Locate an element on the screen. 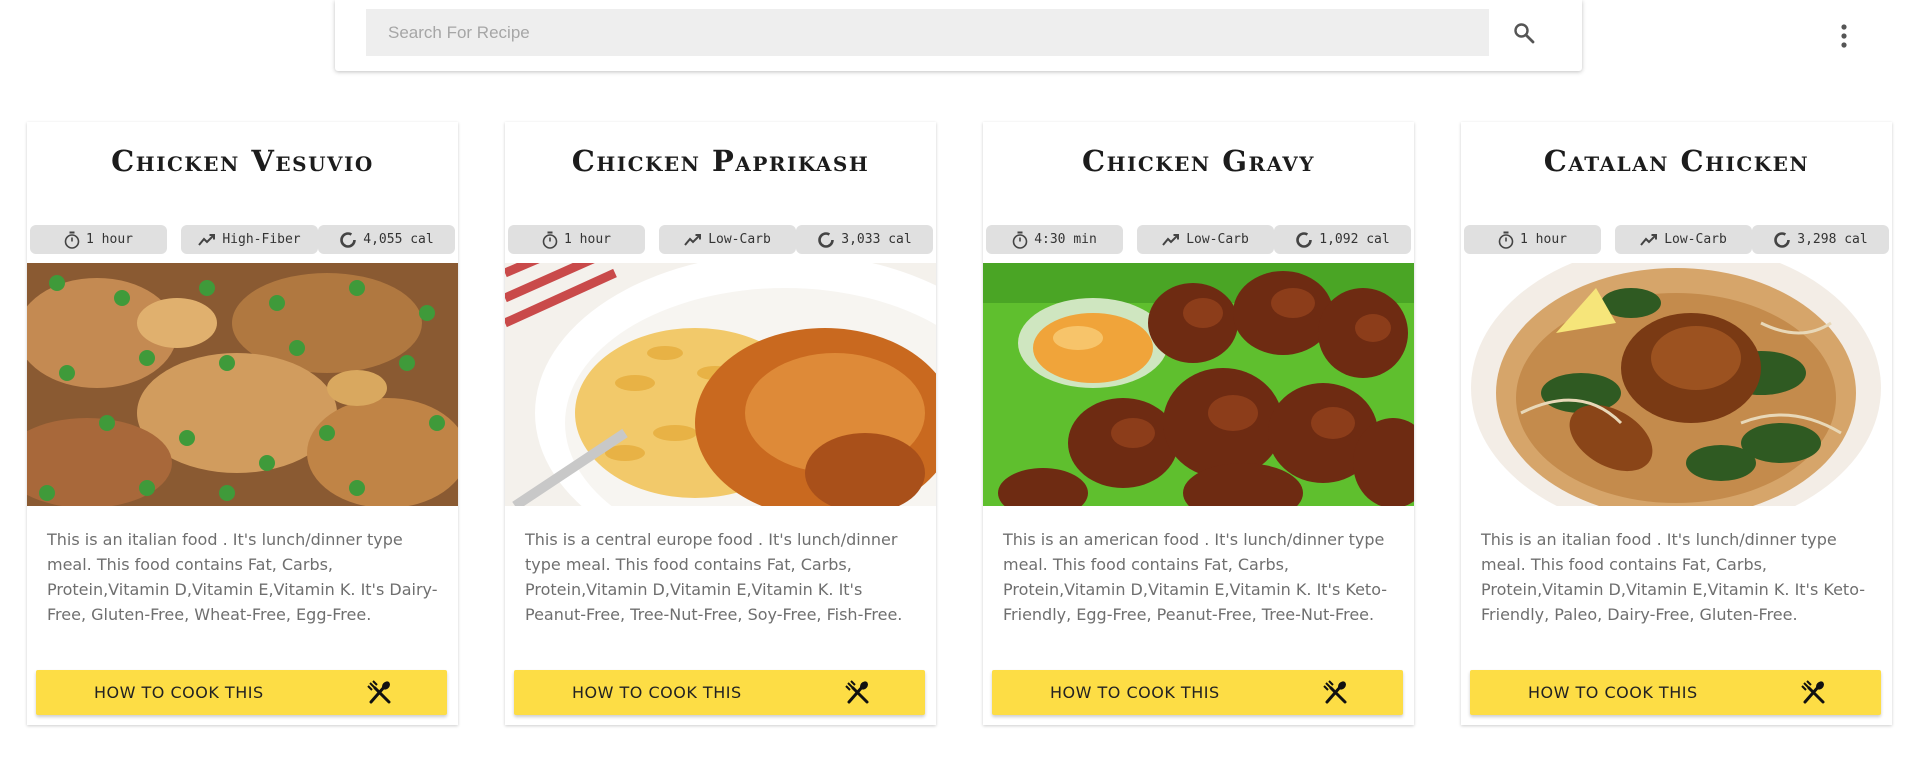 Image resolution: width=1907 pixels, height=780 pixels. more-vertical-icon is located at coordinates (1844, 36).